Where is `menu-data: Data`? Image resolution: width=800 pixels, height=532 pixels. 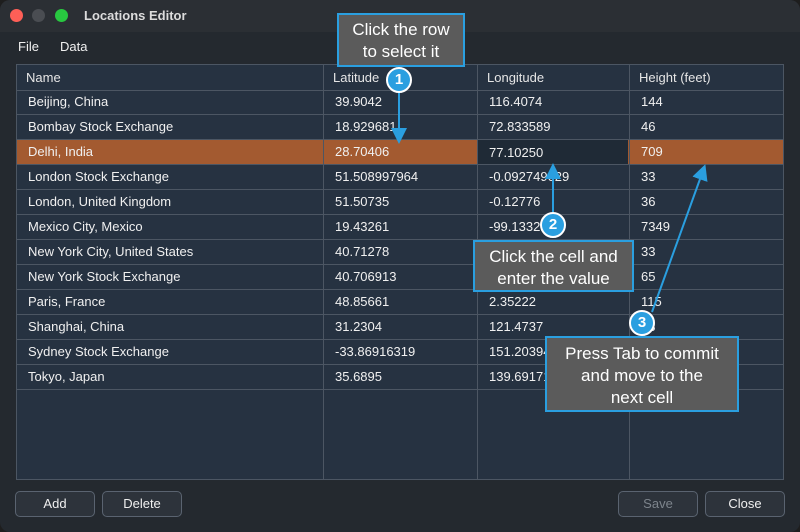 menu-data: Data is located at coordinates (73, 46).